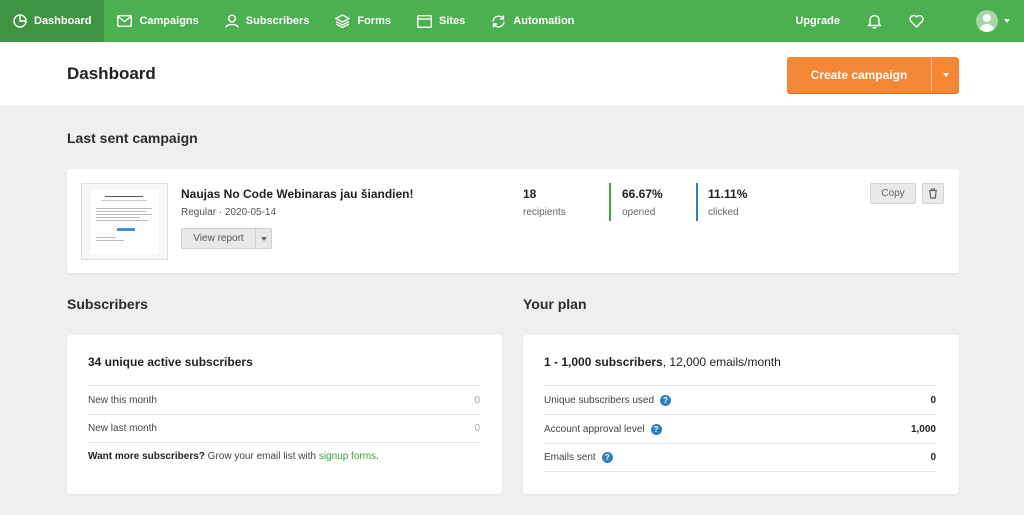 This screenshot has height=515, width=1024. What do you see at coordinates (603, 362) in the screenshot?
I see `plan-heading-bold: 1 - 1,000 subscribers` at bounding box center [603, 362].